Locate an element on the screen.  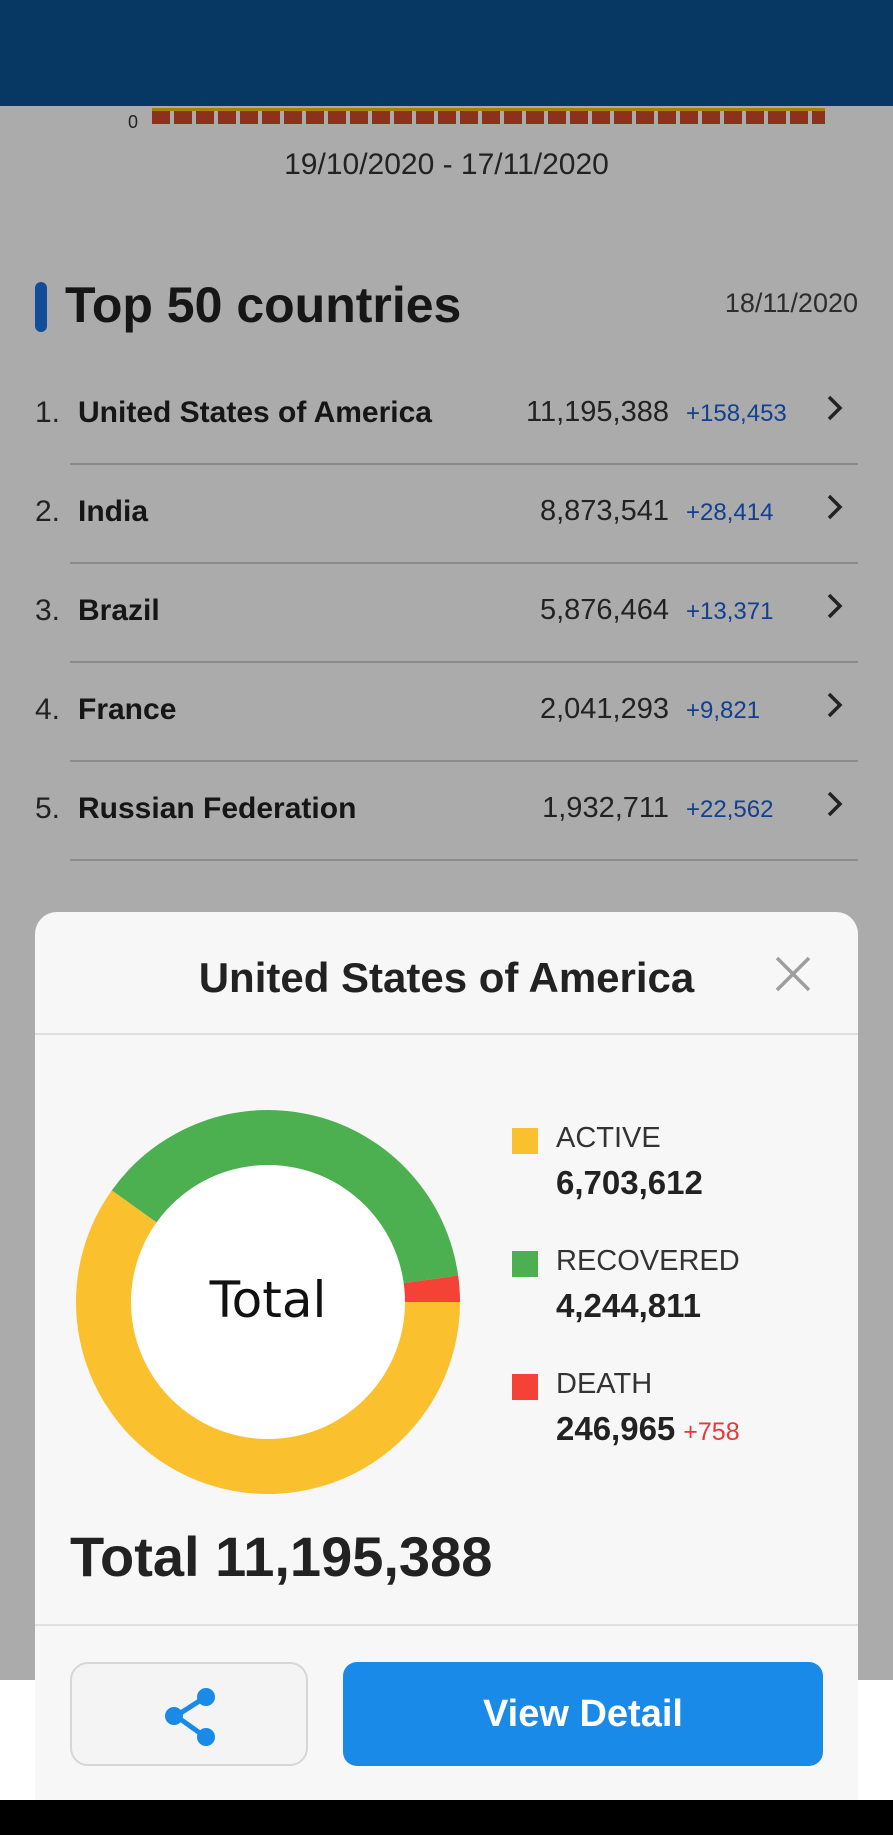
legend-value-wrap: 246,965 +758 is located at coordinates (648, 1429).